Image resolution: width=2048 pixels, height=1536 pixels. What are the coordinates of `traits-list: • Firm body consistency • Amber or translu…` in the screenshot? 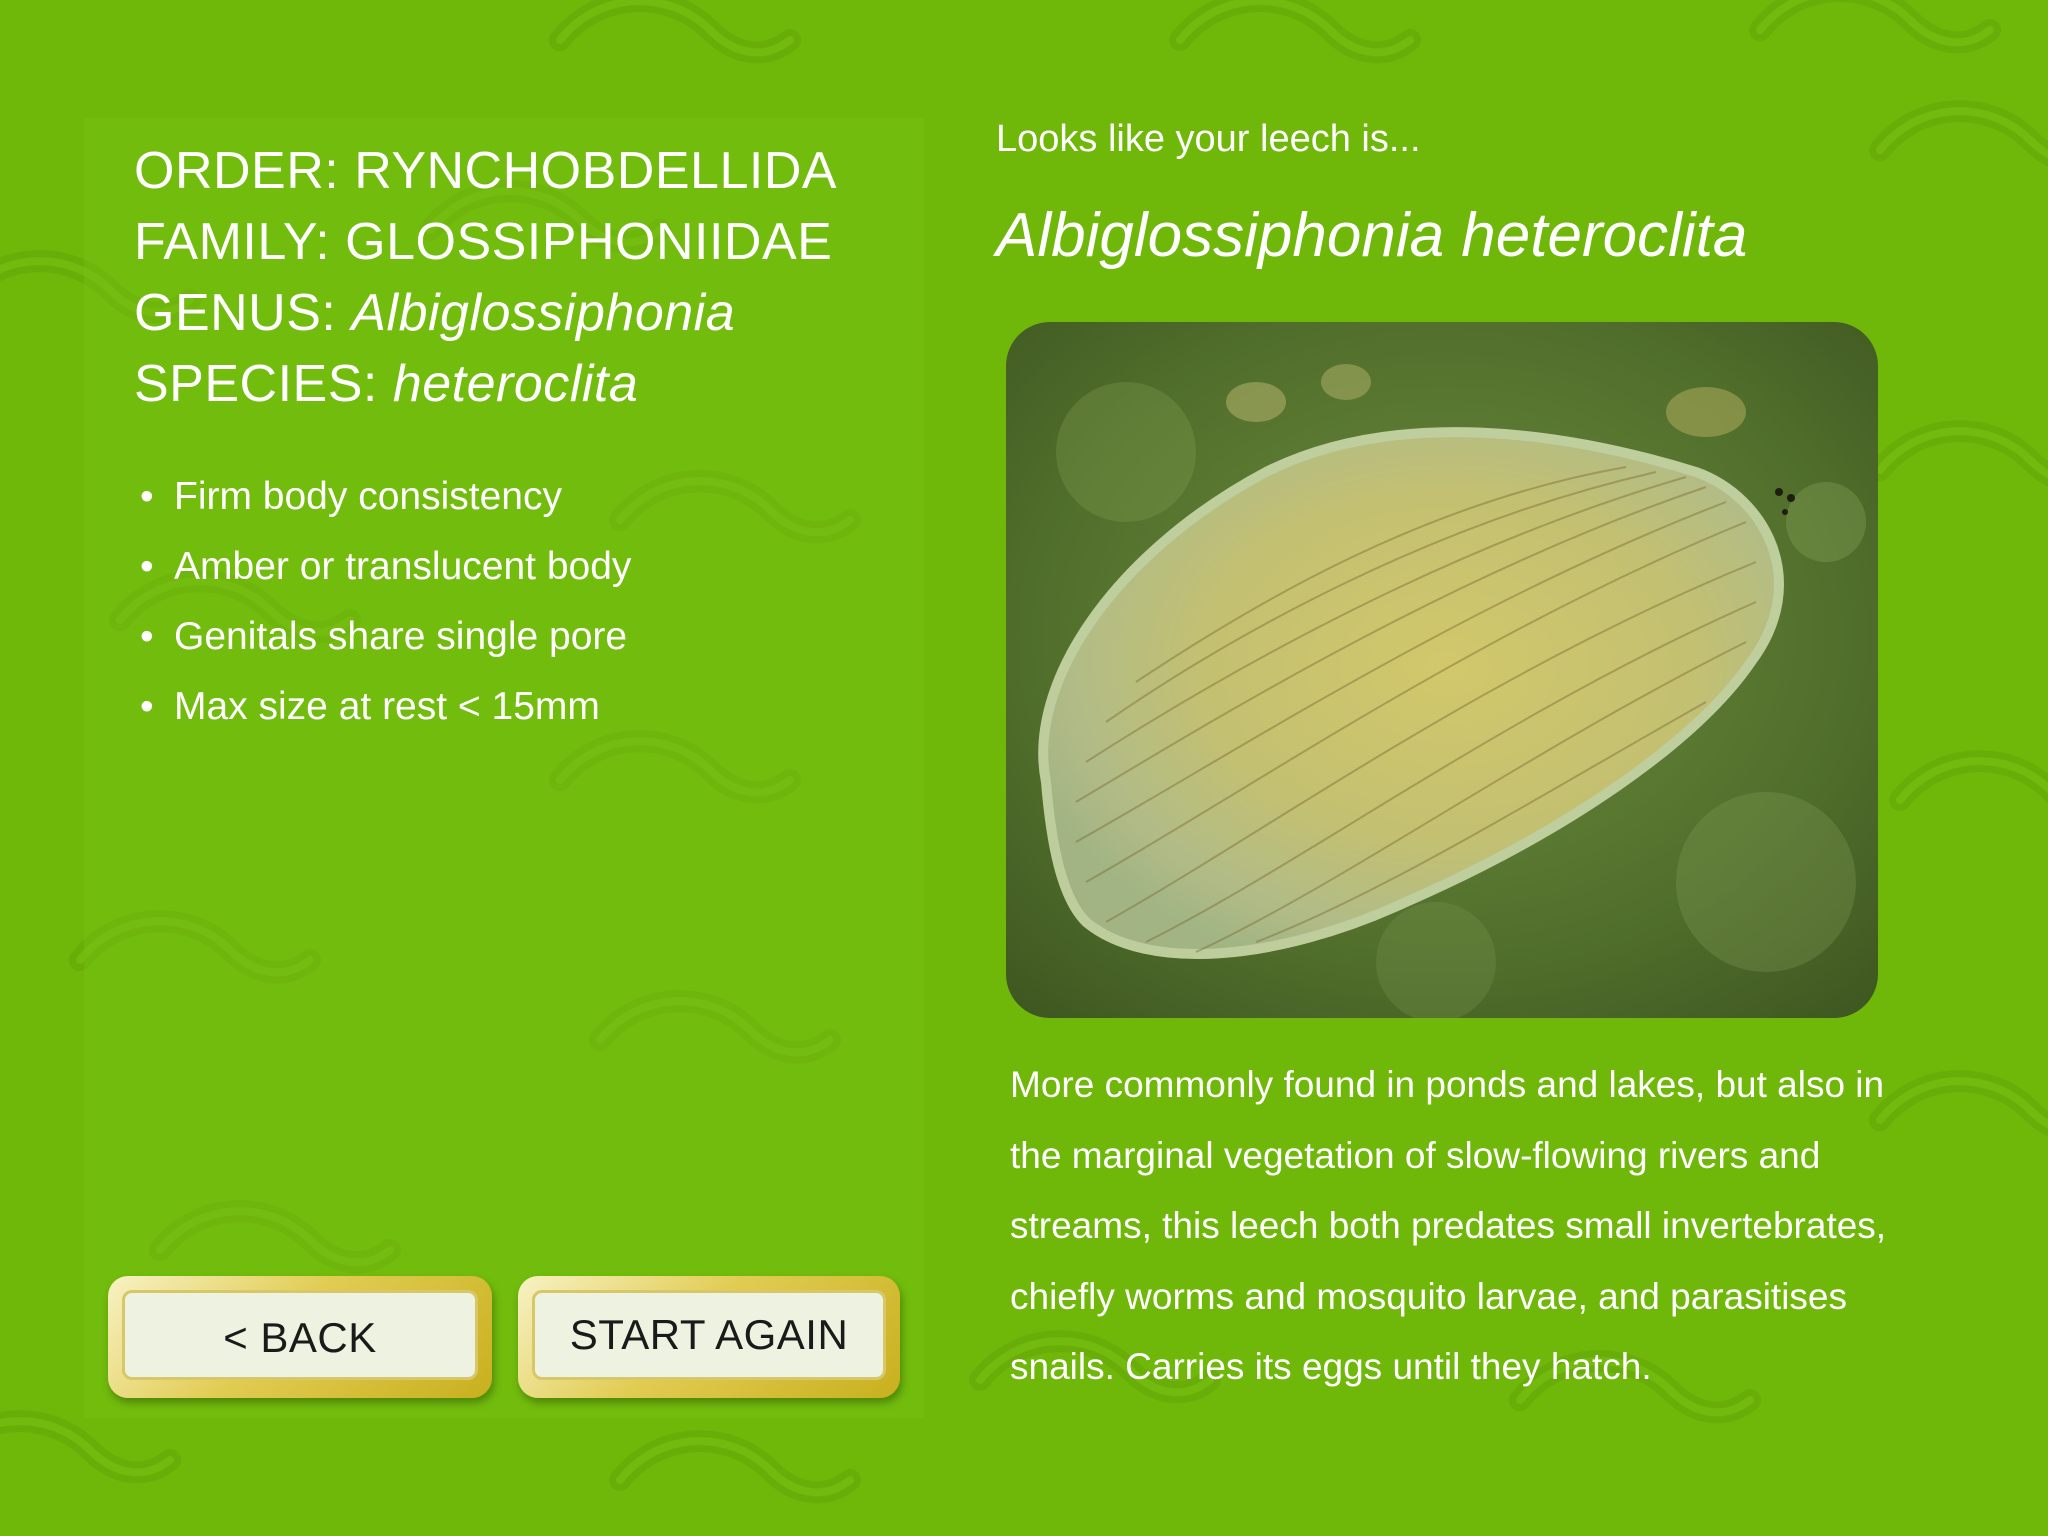 It's located at (385, 602).